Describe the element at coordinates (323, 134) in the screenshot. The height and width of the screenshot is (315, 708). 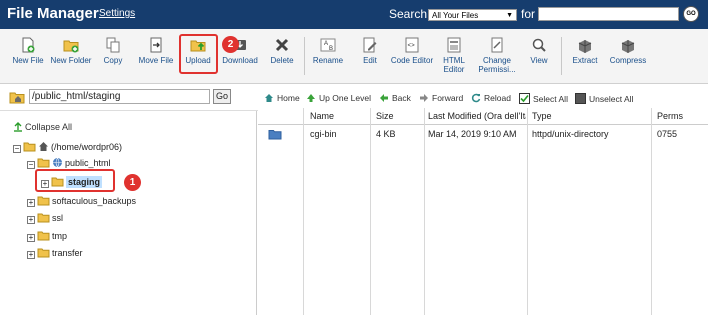
I see `cell-name: cgi-bin` at that location.